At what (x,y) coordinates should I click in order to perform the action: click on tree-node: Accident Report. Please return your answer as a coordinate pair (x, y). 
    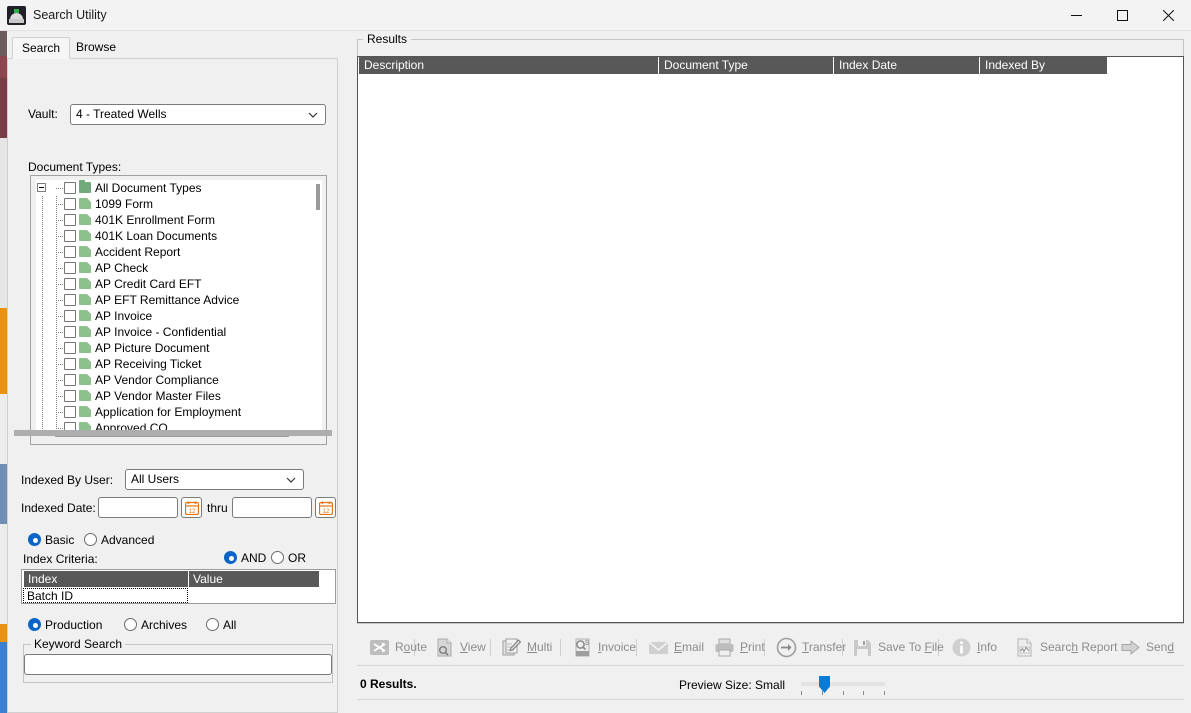
    Looking at the image, I should click on (177, 252).